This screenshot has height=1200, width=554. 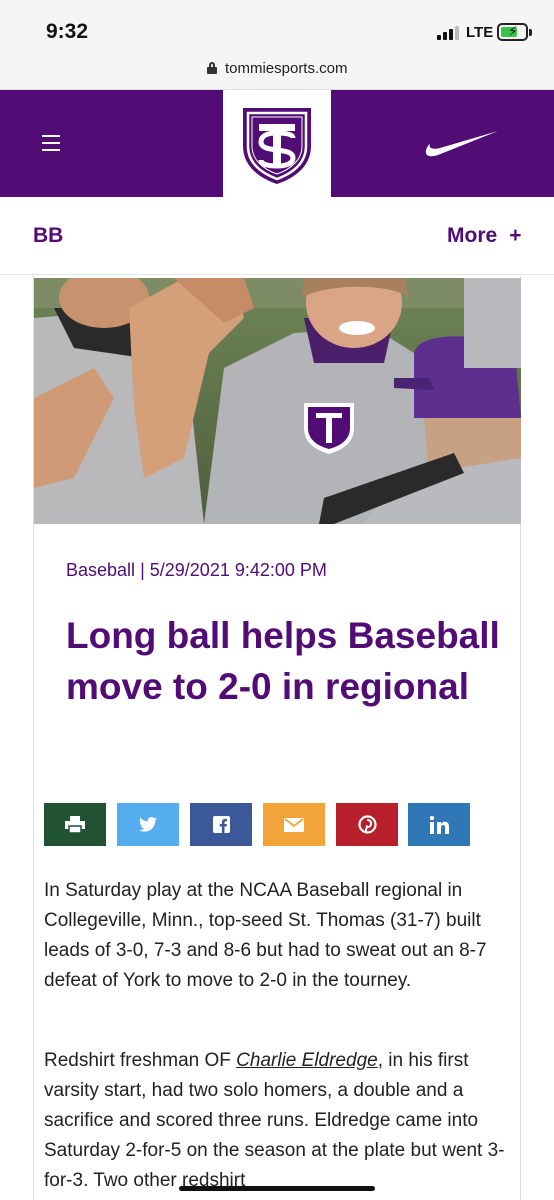 What do you see at coordinates (480, 32) in the screenshot?
I see `network-type: LTE` at bounding box center [480, 32].